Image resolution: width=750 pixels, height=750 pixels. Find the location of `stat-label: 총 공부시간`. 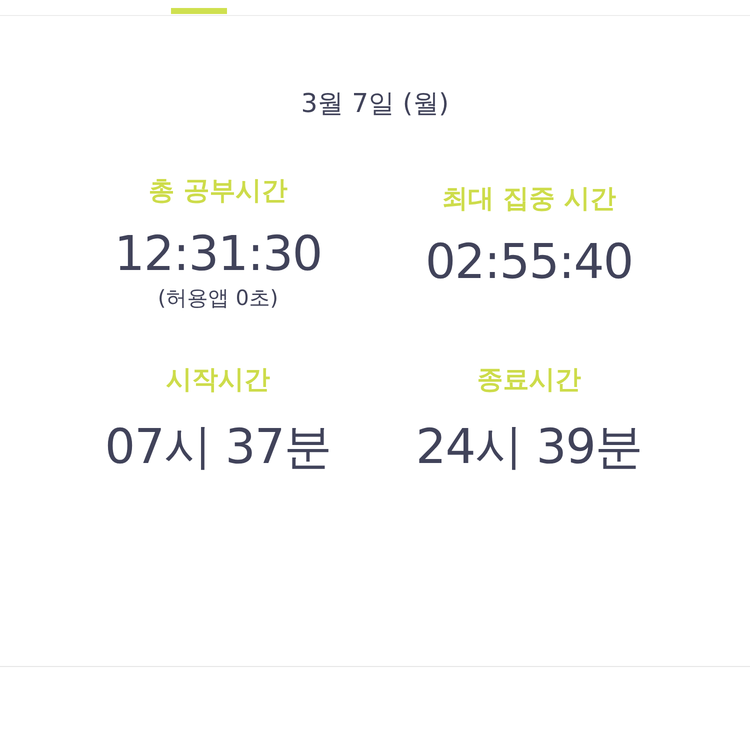

stat-label: 총 공부시간 is located at coordinates (218, 191).